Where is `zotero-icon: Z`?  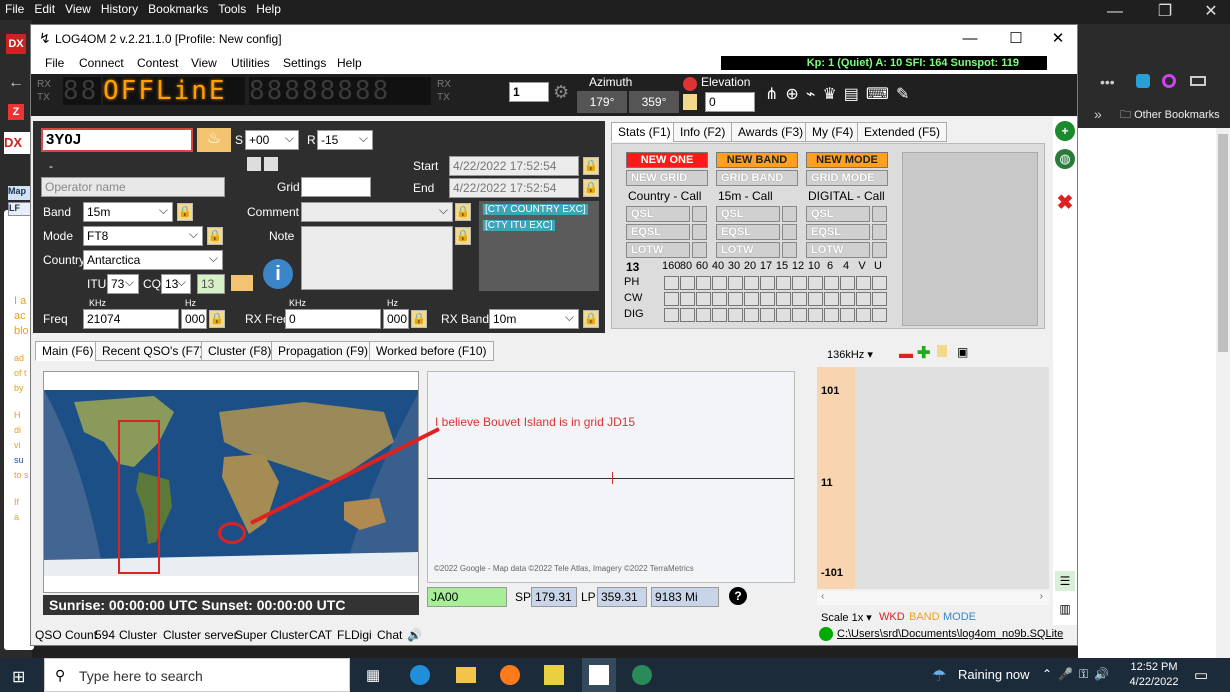 zotero-icon: Z is located at coordinates (16, 112).